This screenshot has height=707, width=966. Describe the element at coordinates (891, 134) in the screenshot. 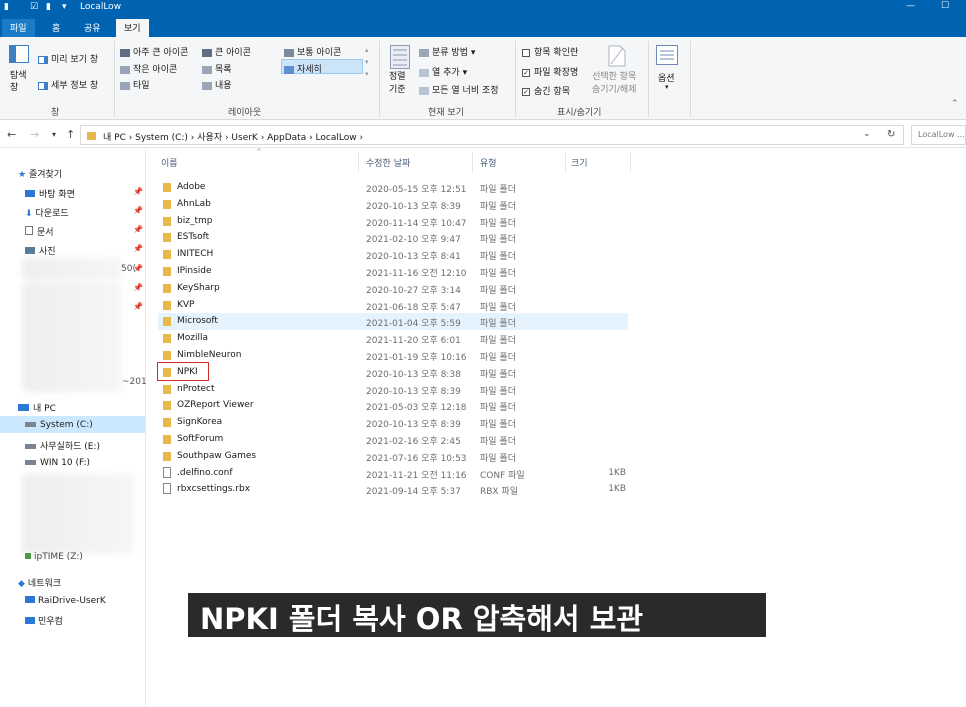

I see `refresh-icon: ↻` at that location.